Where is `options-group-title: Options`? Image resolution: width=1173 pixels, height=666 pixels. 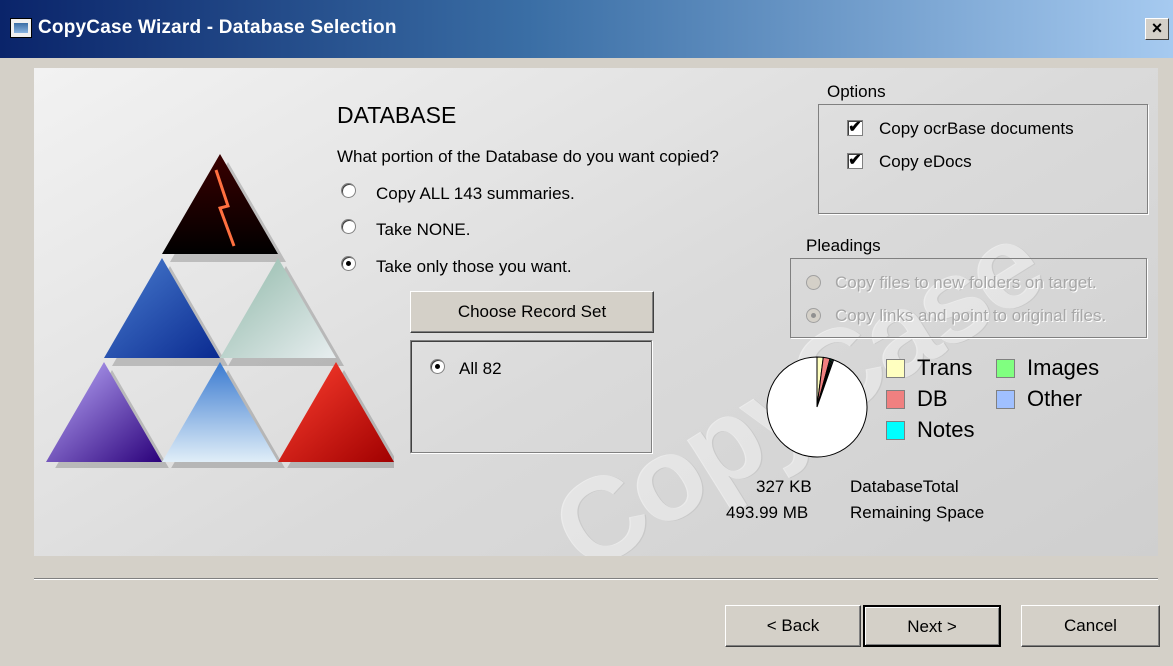 options-group-title: Options is located at coordinates (856, 91).